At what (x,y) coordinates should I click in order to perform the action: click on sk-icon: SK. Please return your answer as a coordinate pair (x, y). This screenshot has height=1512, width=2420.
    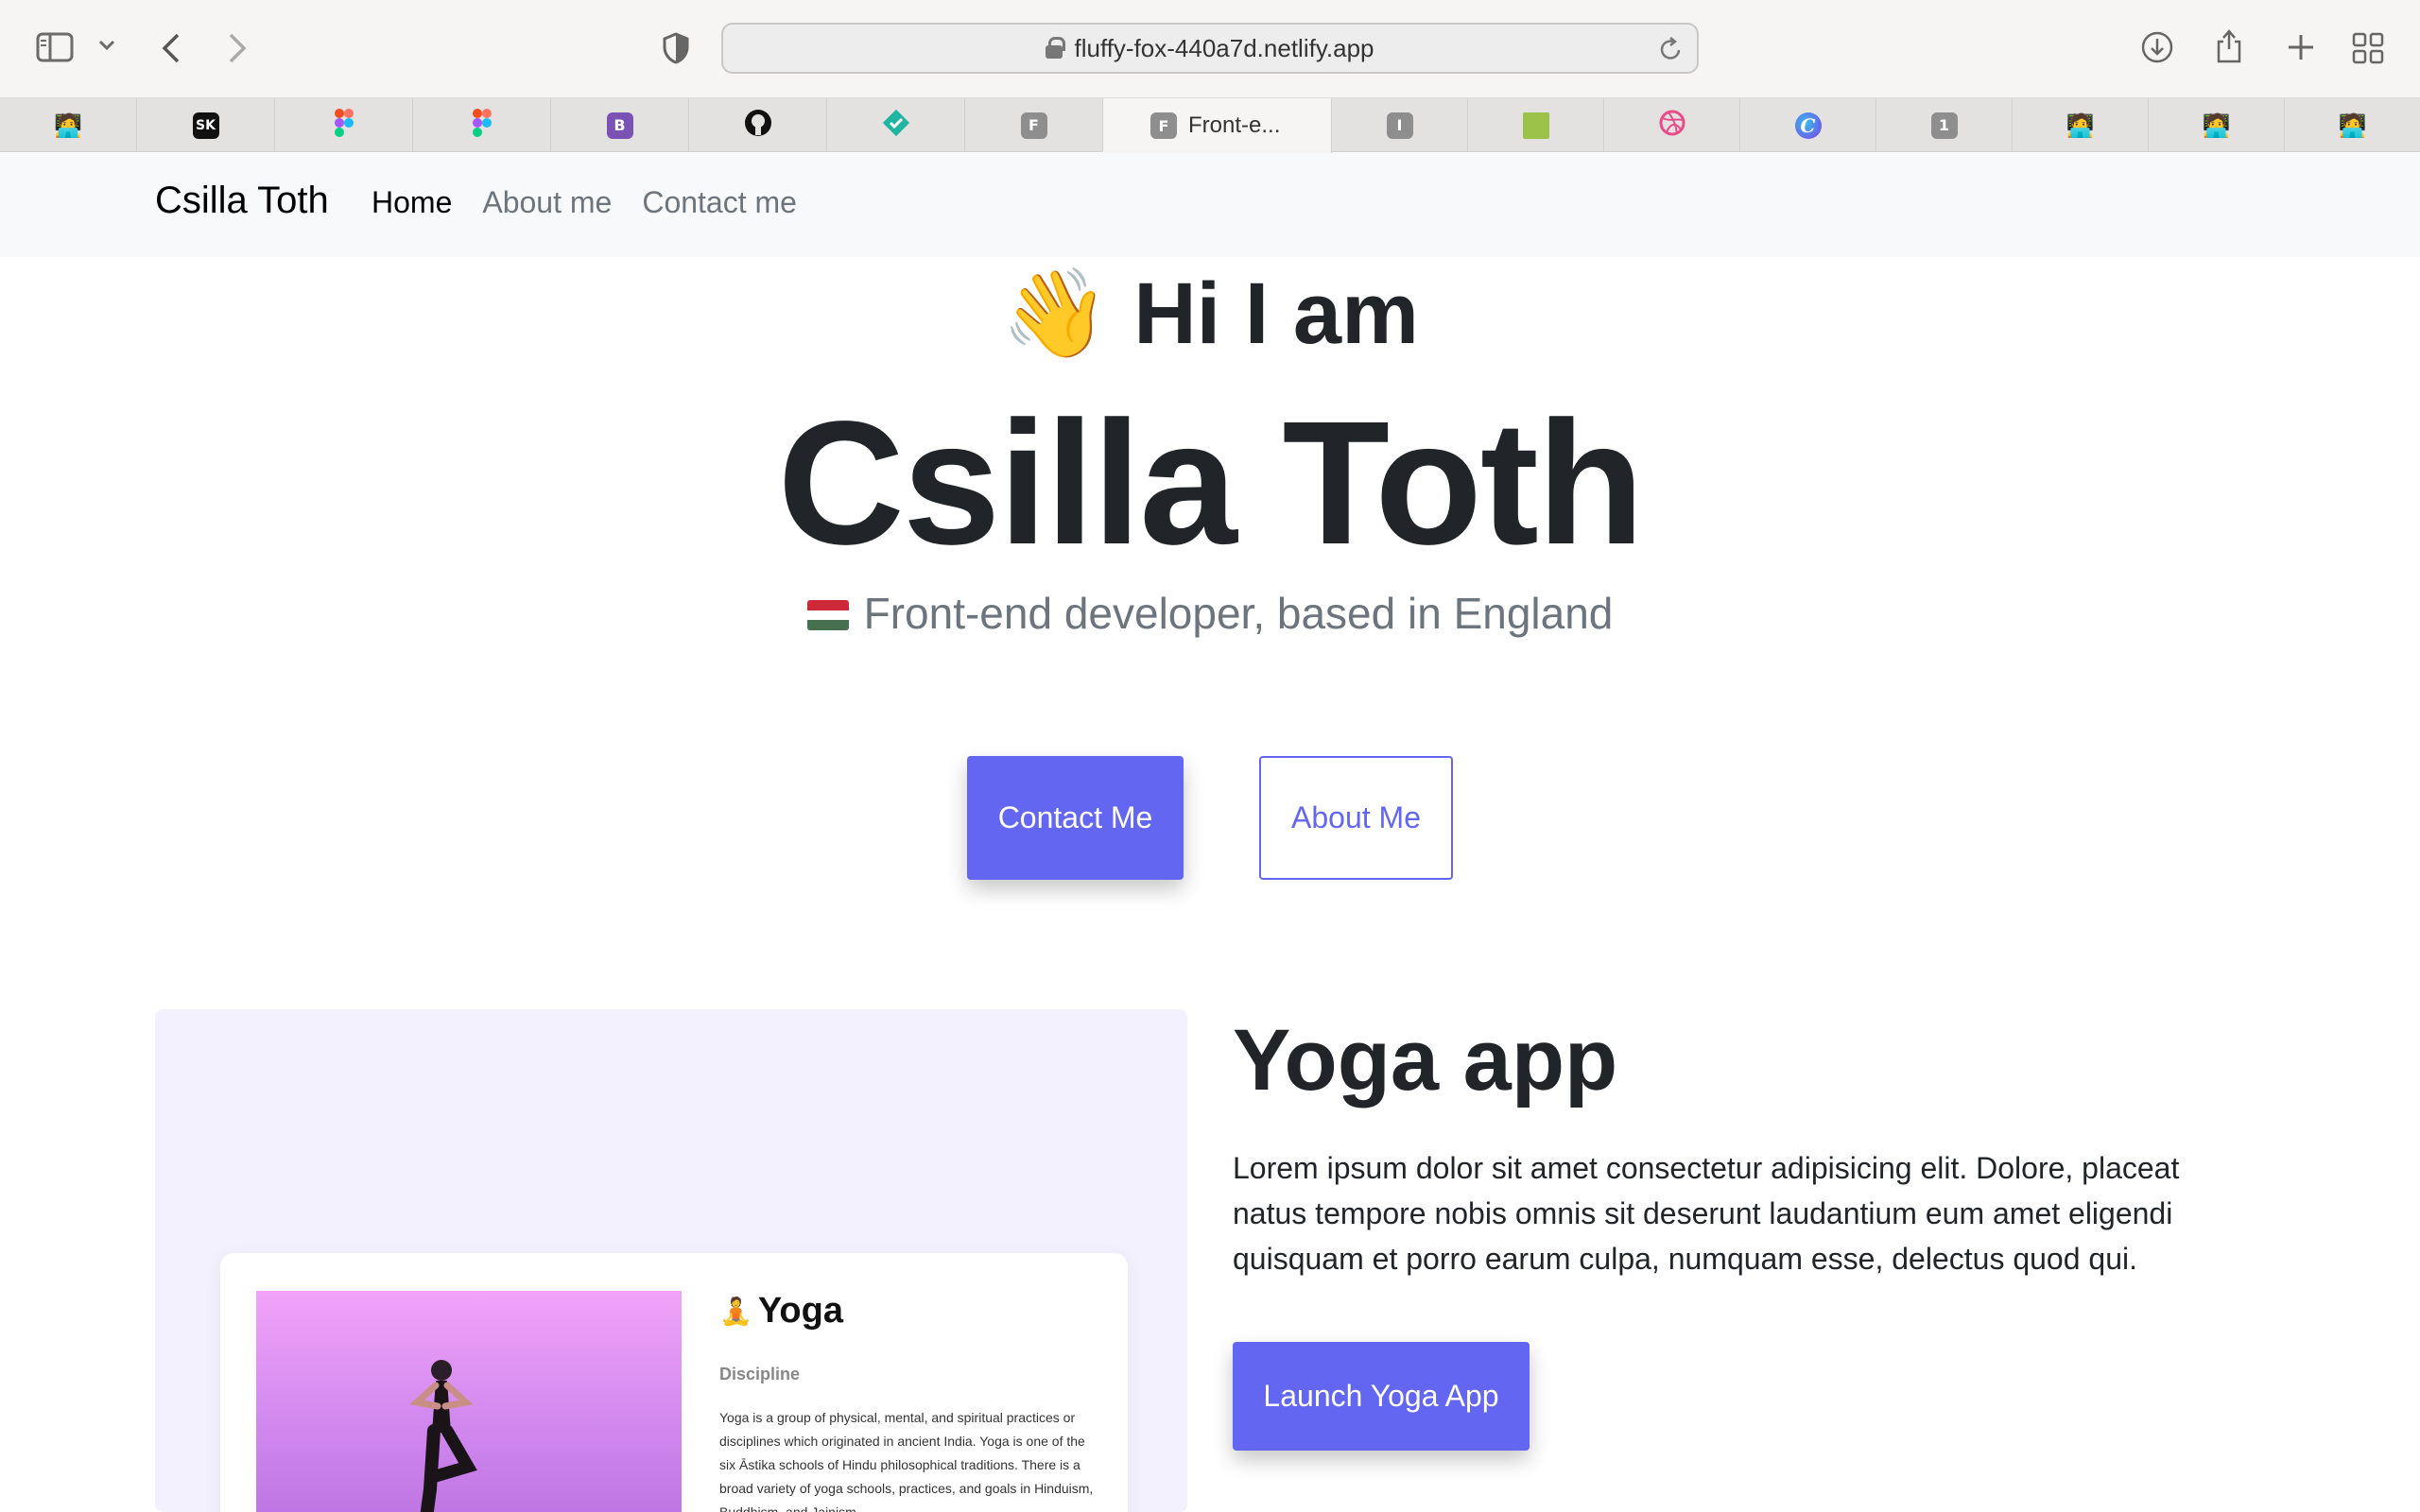
    Looking at the image, I should click on (205, 125).